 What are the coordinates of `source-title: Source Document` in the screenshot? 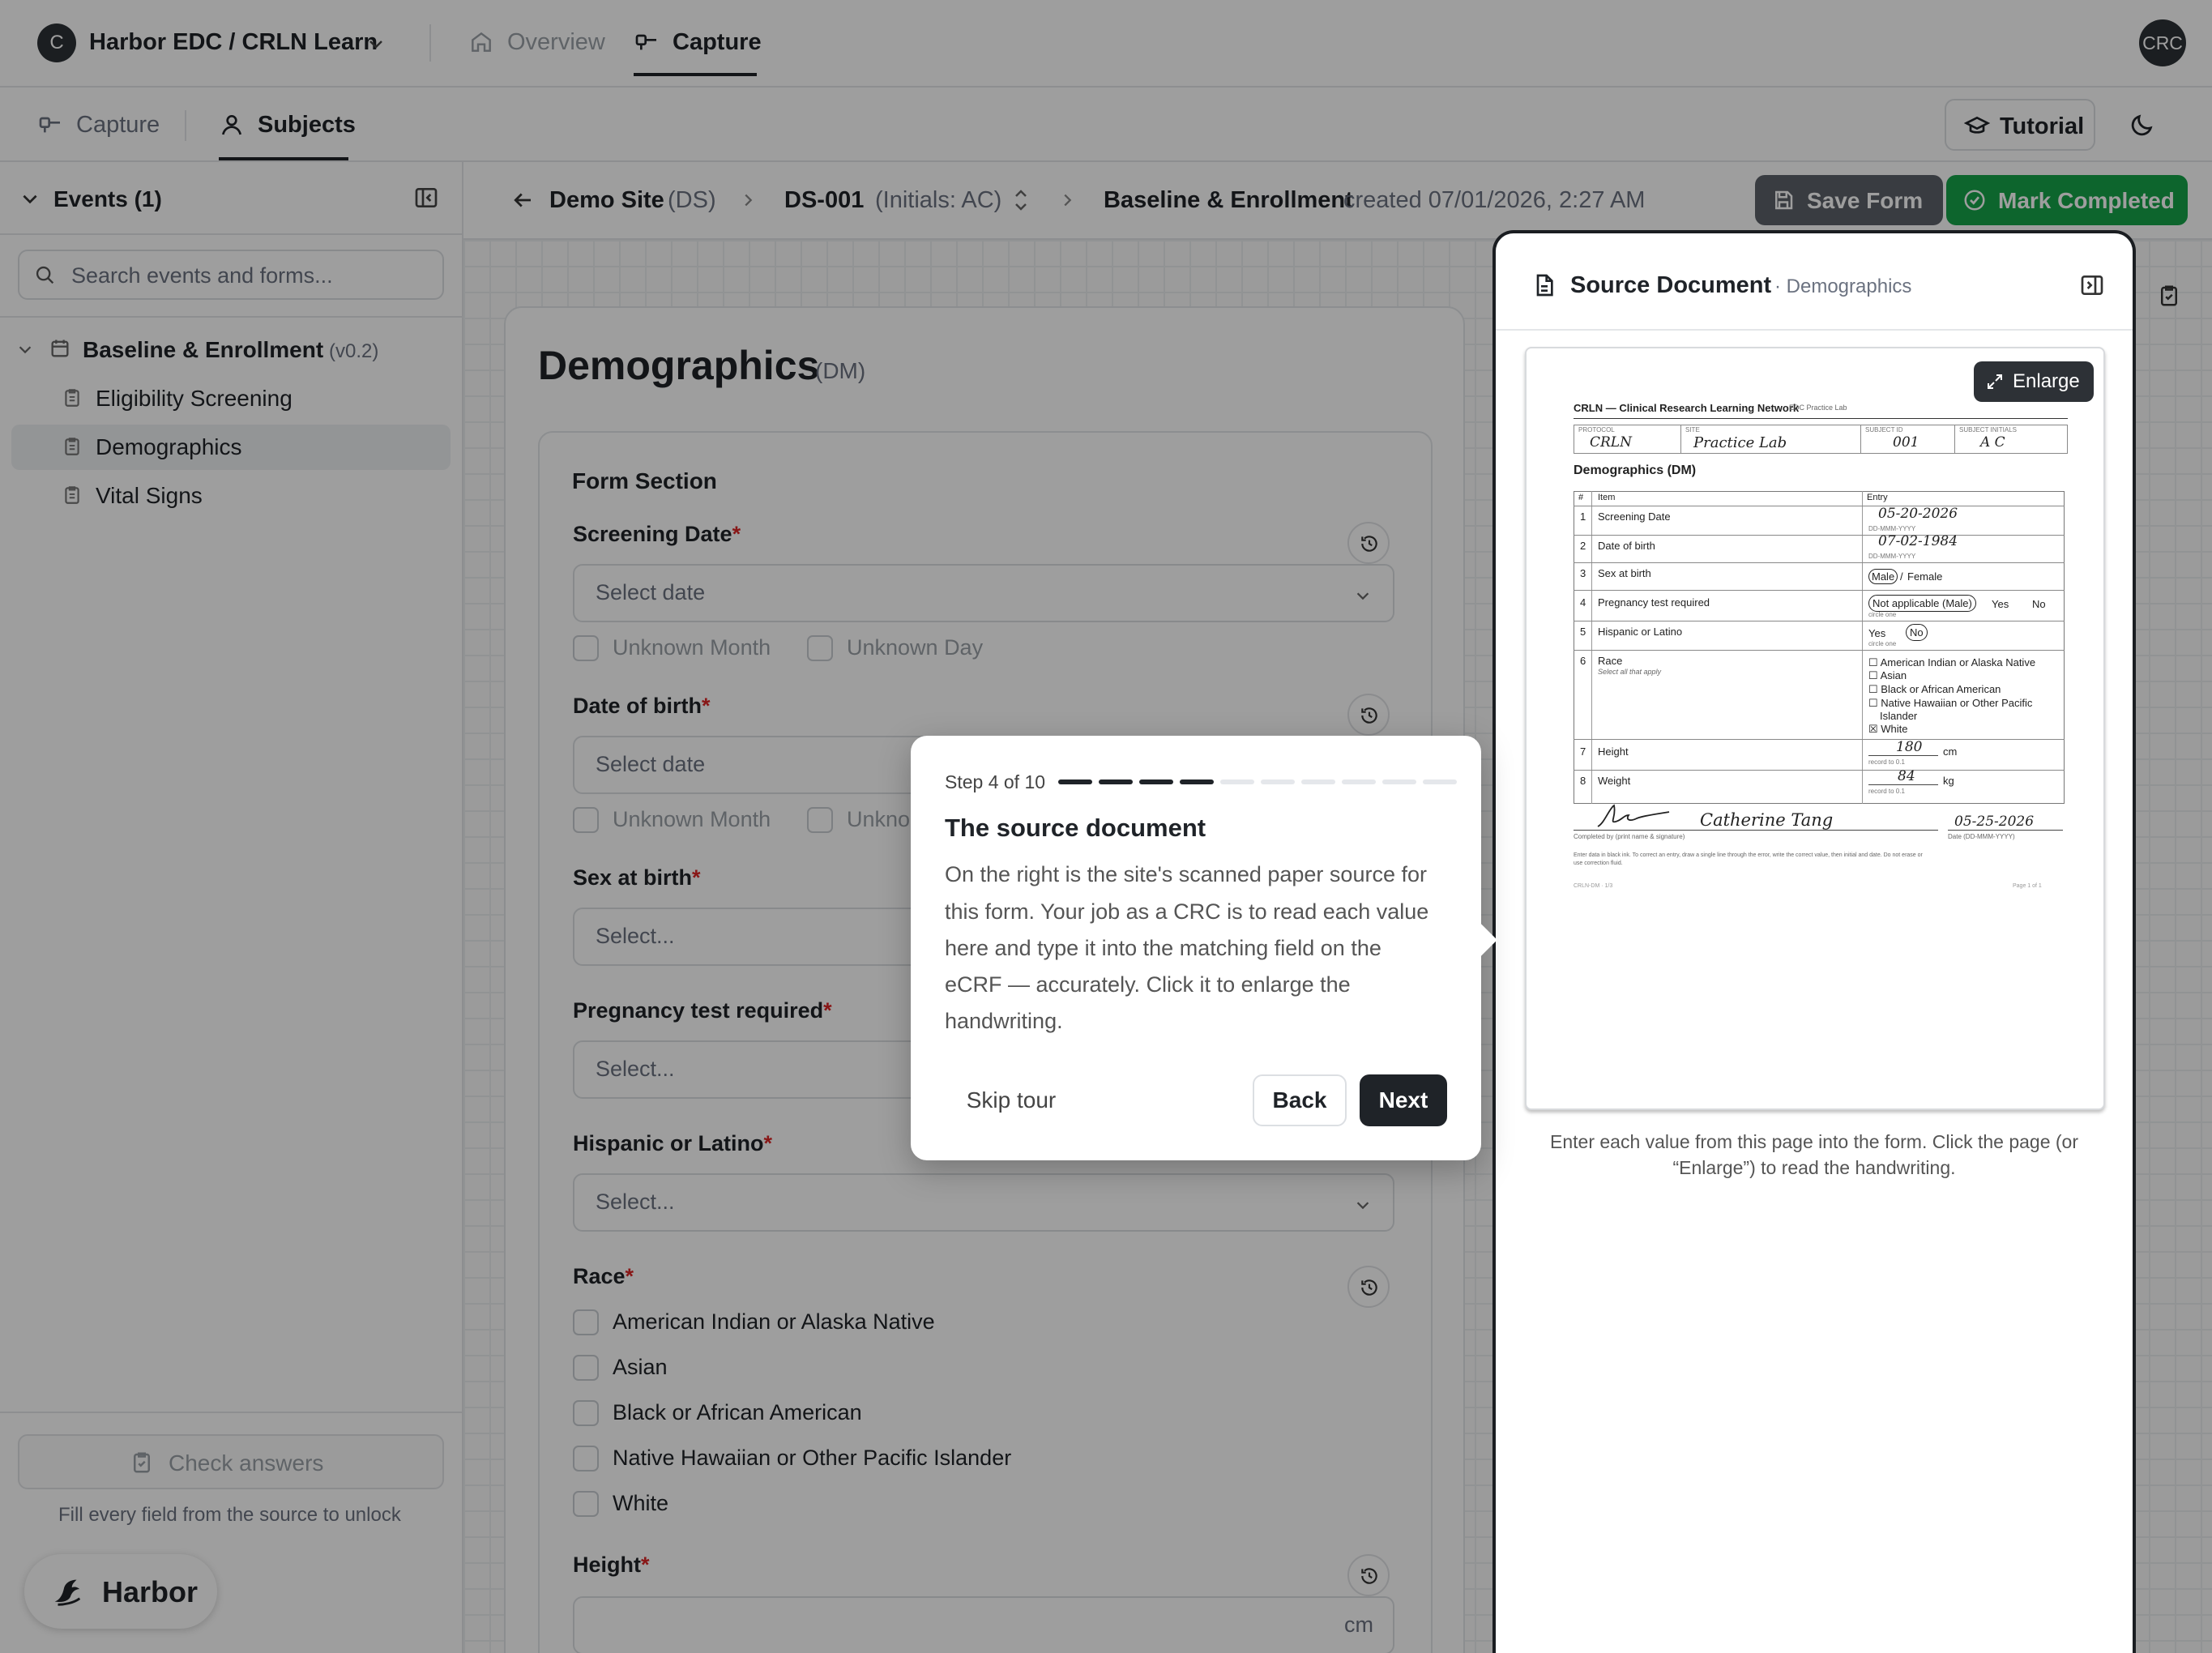 It's located at (1671, 285).